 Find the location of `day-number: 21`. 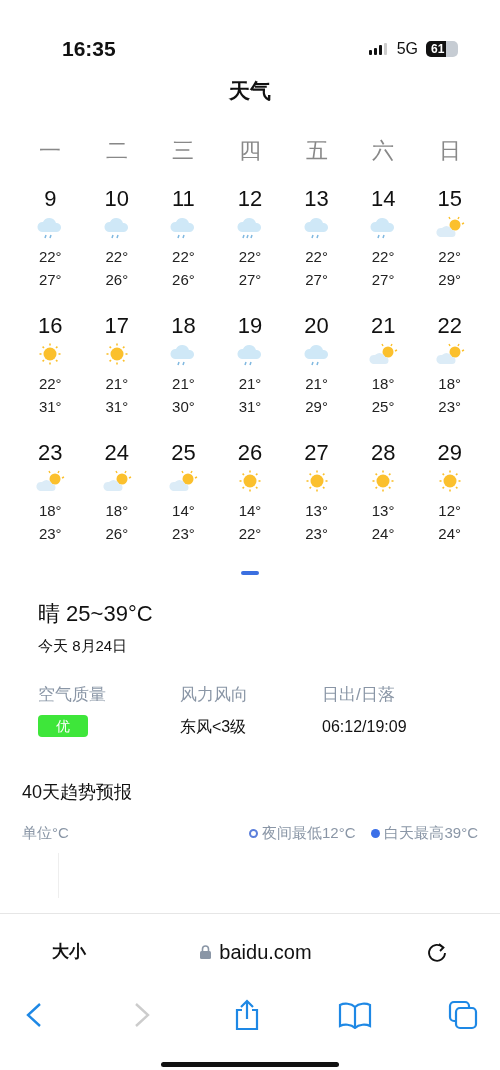

day-number: 21 is located at coordinates (383, 326).